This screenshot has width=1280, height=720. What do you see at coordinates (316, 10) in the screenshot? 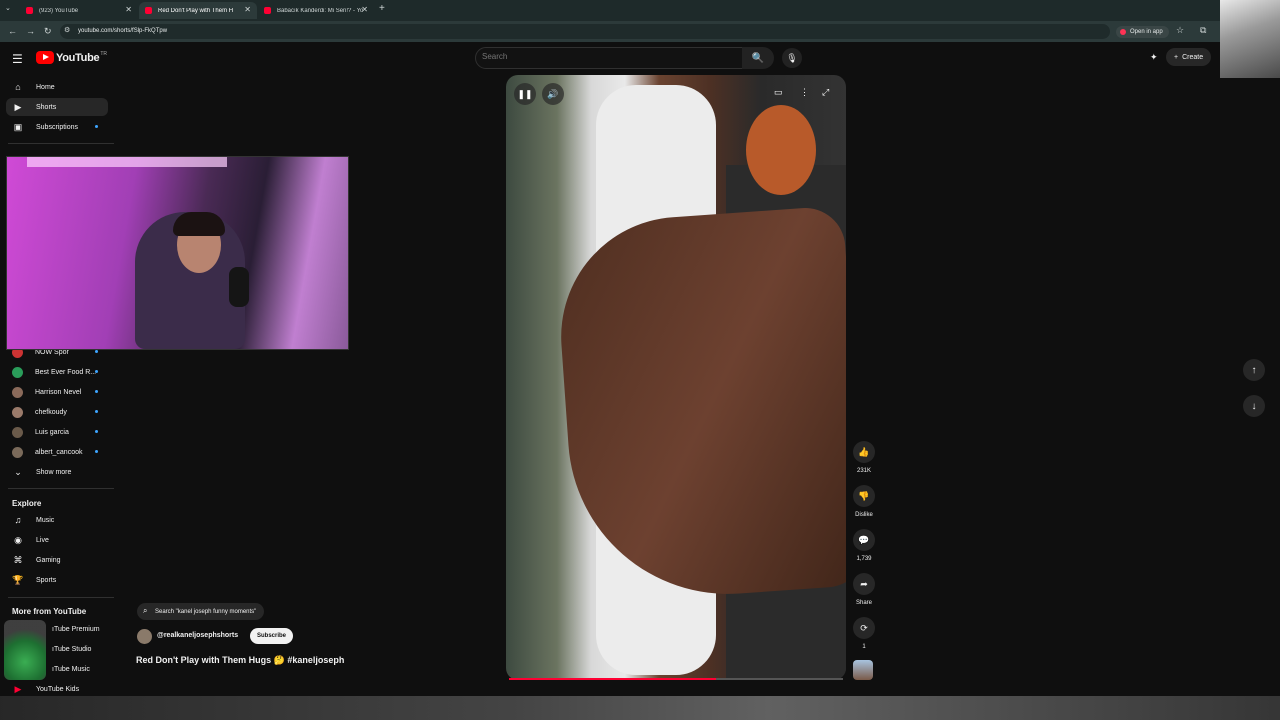
I see `tab-babacik: Babacık Kanderdi: Mi Sen!? - Yo ✕` at bounding box center [316, 10].